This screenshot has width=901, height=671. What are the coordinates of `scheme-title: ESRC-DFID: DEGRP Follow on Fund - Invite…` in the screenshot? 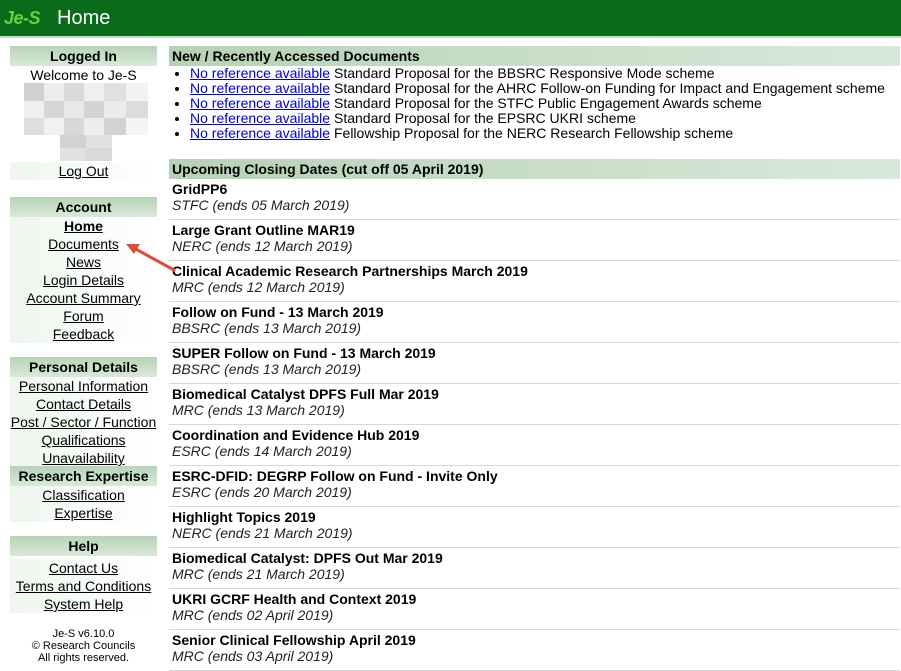 It's located at (335, 476).